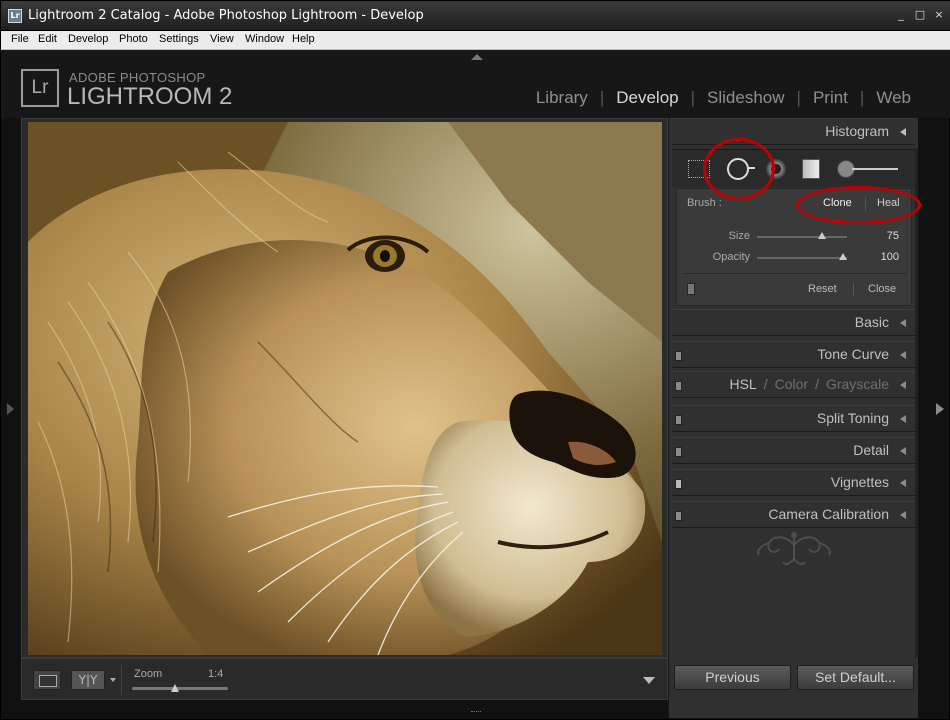 This screenshot has width=950, height=720. Describe the element at coordinates (793, 482) in the screenshot. I see `panel-vignettes: Vignettes` at that location.